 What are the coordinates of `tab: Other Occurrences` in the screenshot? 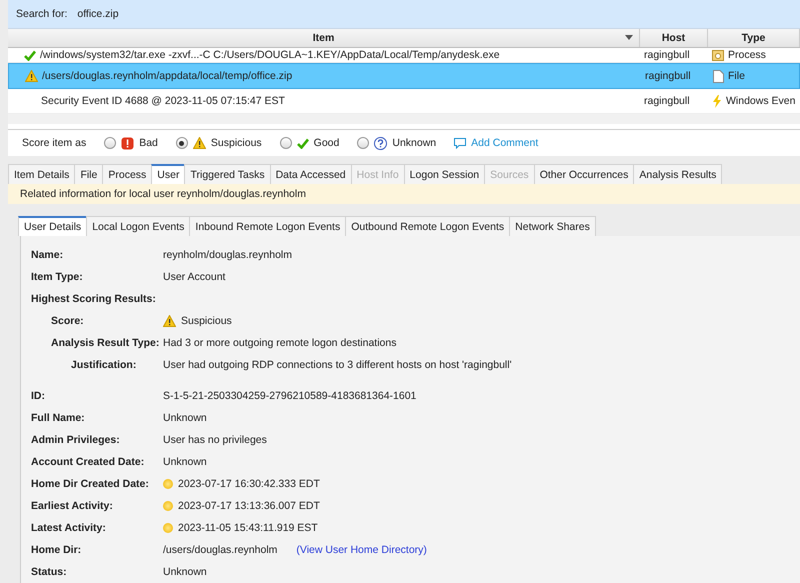 It's located at (584, 174).